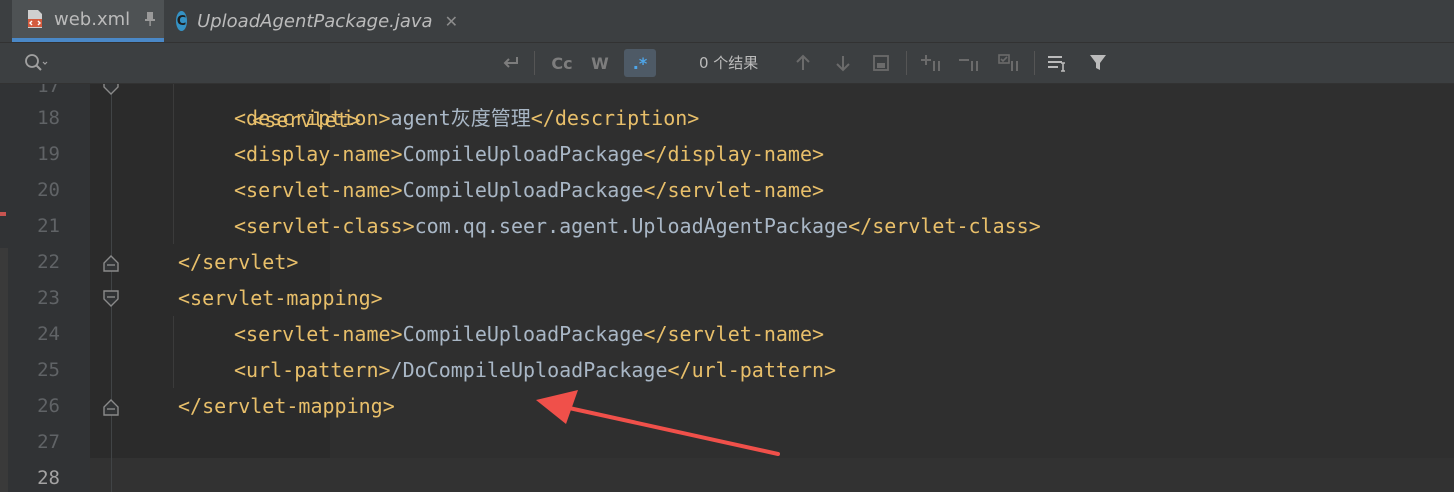 The height and width of the screenshot is (492, 1454). Describe the element at coordinates (631, 226) in the screenshot. I see `xml-text: com.qq.seer.agent.UploadAgentPackage` at that location.